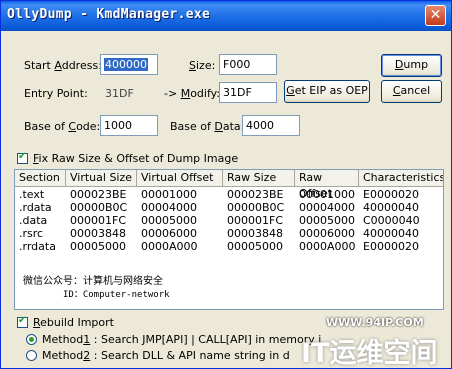 Image resolution: width=452 pixels, height=369 pixels. I want to click on column-header-raw-size: Raw Size, so click(259, 178).